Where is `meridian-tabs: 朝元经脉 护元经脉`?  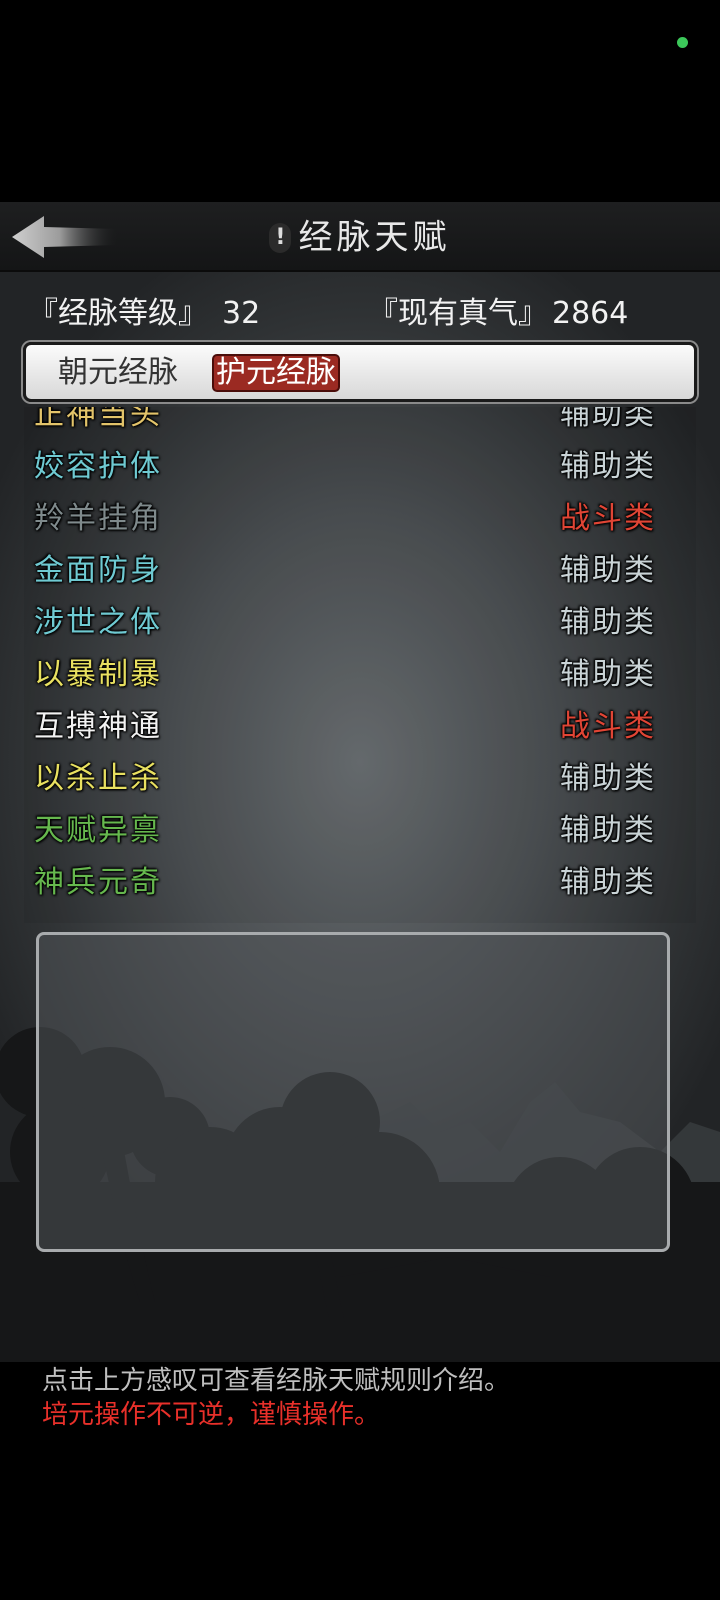 meridian-tabs: 朝元经脉 护元经脉 is located at coordinates (360, 372).